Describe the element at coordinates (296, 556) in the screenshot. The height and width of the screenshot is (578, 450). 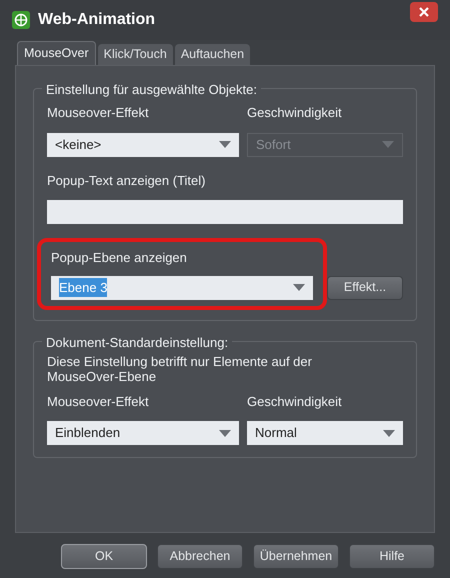
I see `dialog-button: Übernehmen` at that location.